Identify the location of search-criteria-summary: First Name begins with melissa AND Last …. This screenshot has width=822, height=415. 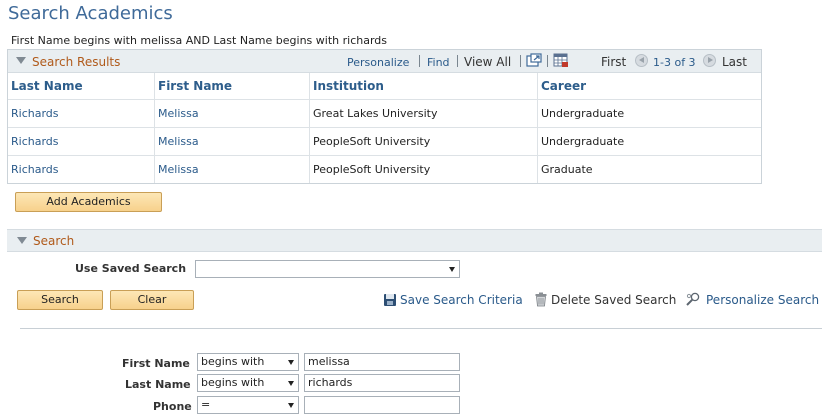
(199, 40).